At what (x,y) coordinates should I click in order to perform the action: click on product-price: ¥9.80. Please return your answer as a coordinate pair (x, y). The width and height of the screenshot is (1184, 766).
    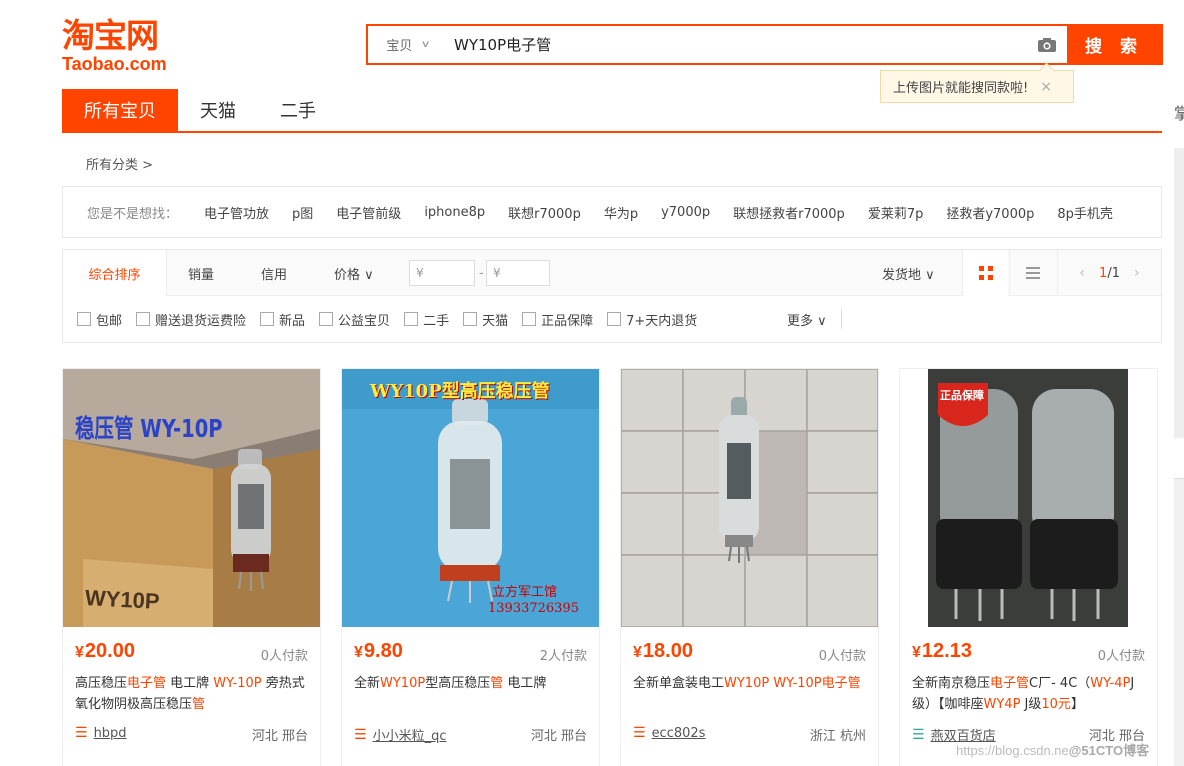
    Looking at the image, I should click on (378, 651).